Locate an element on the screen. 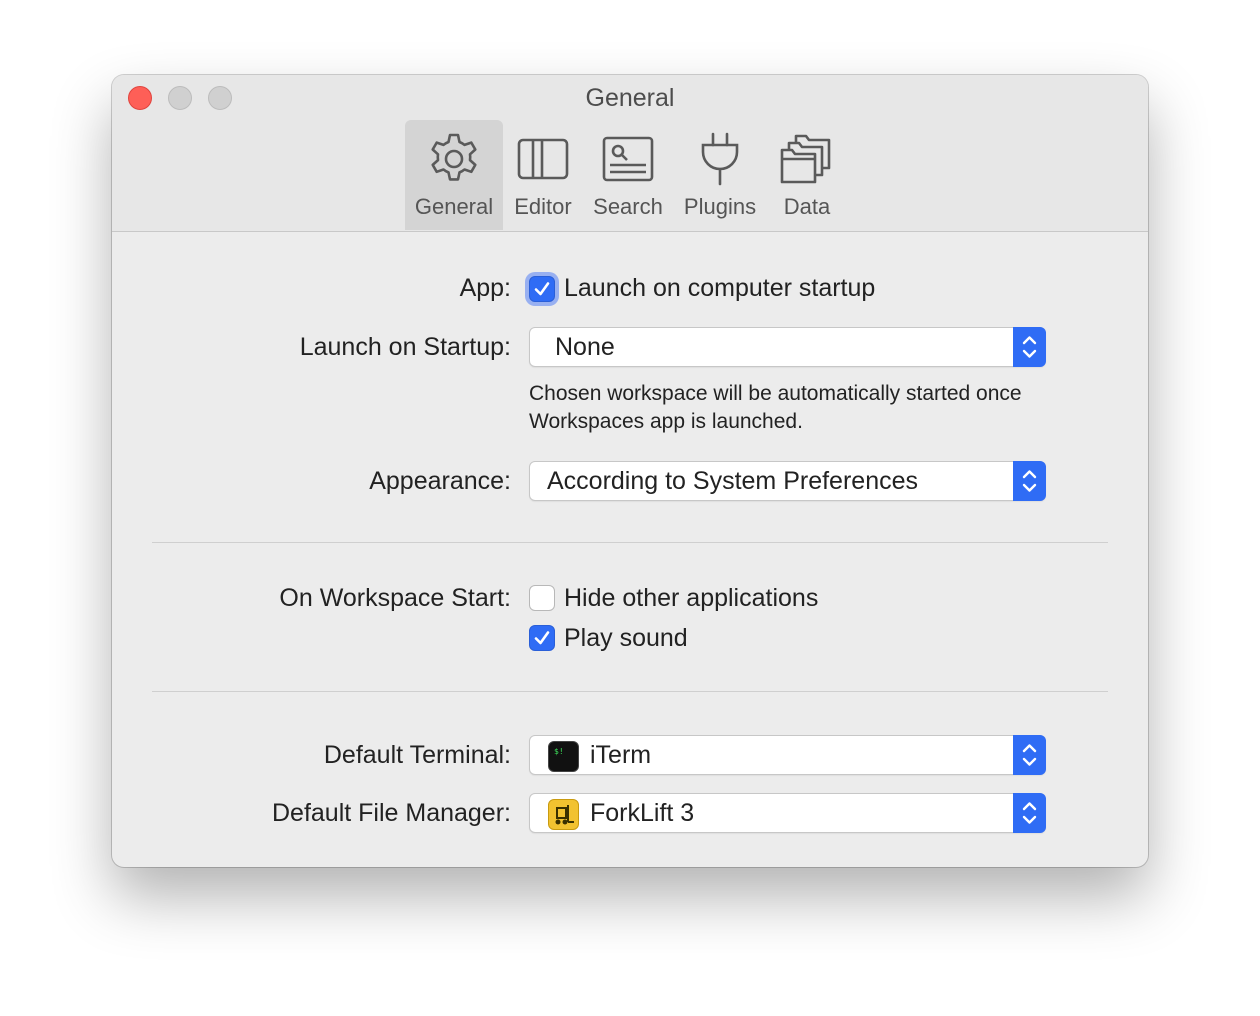 Image resolution: width=1260 pixels, height=1016 pixels. tab-general: General is located at coordinates (454, 175).